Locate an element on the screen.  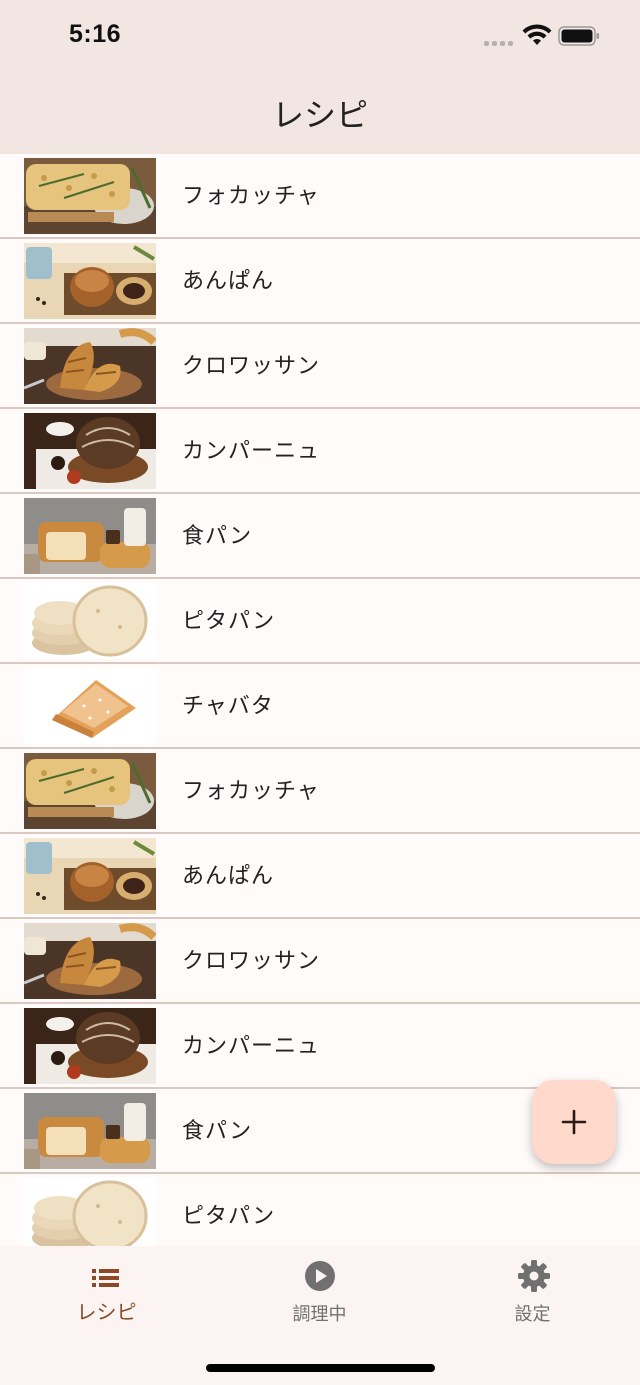
tab-label: 調理中 is located at coordinates (319, 1314).